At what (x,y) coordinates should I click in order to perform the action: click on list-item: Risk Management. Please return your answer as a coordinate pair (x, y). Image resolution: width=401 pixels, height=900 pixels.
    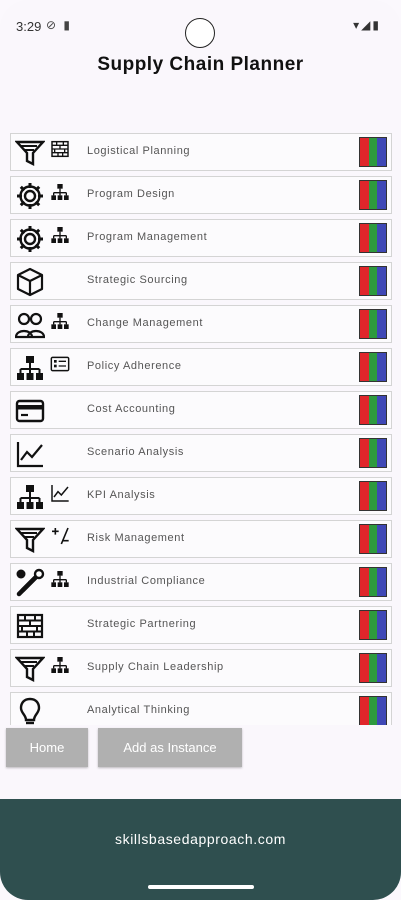
    Looking at the image, I should click on (201, 539).